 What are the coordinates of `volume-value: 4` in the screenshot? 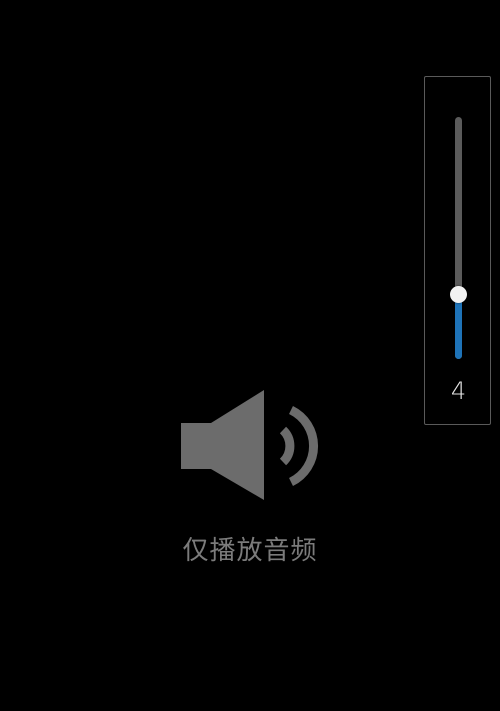 It's located at (458, 391).